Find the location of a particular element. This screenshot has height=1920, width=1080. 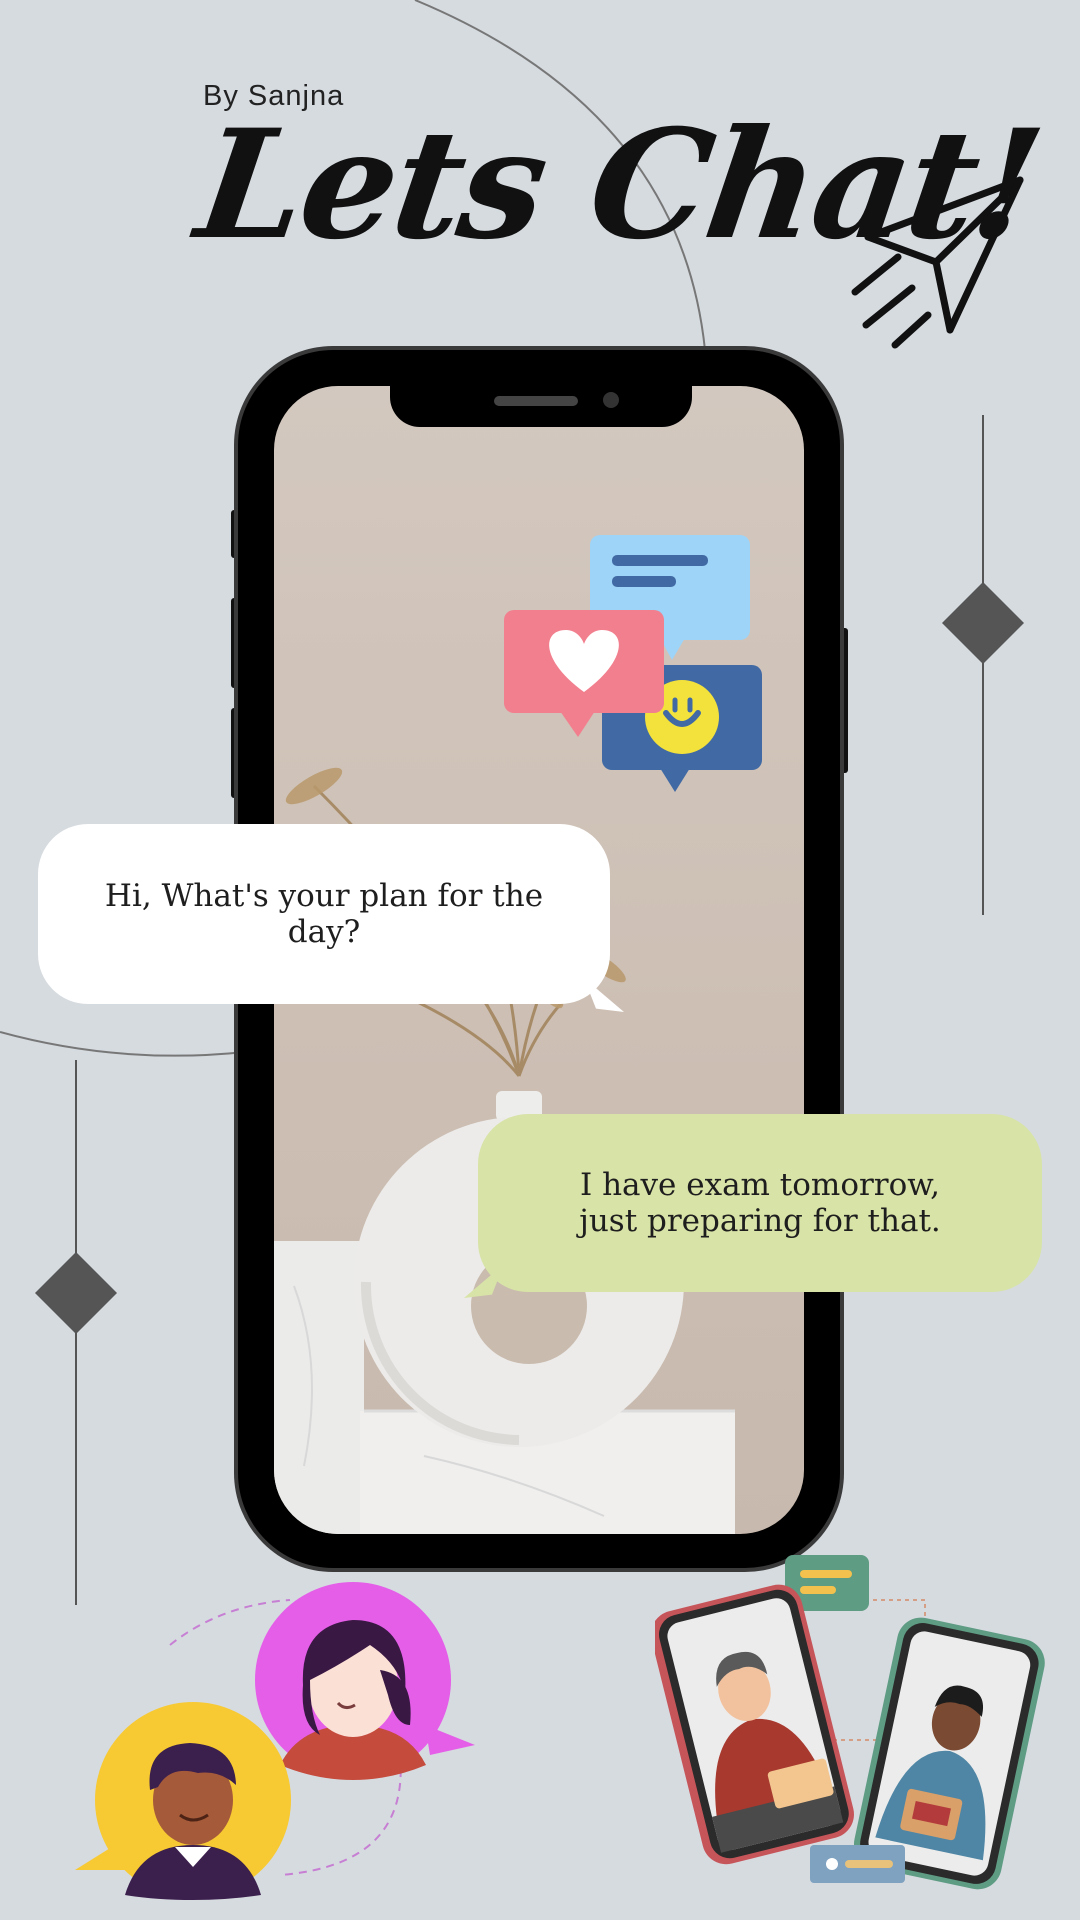

message-text: Hi, What's your plan for the day? is located at coordinates (324, 914).